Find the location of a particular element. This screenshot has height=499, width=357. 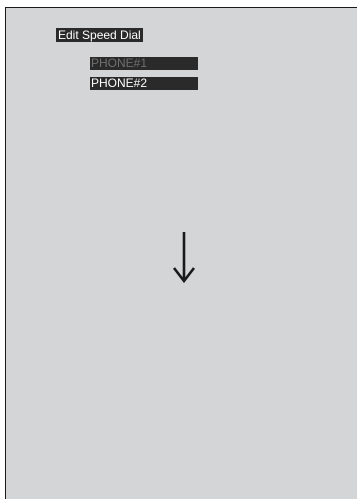

phone-list: PHONE#1 PHONE#2 is located at coordinates (144, 77).